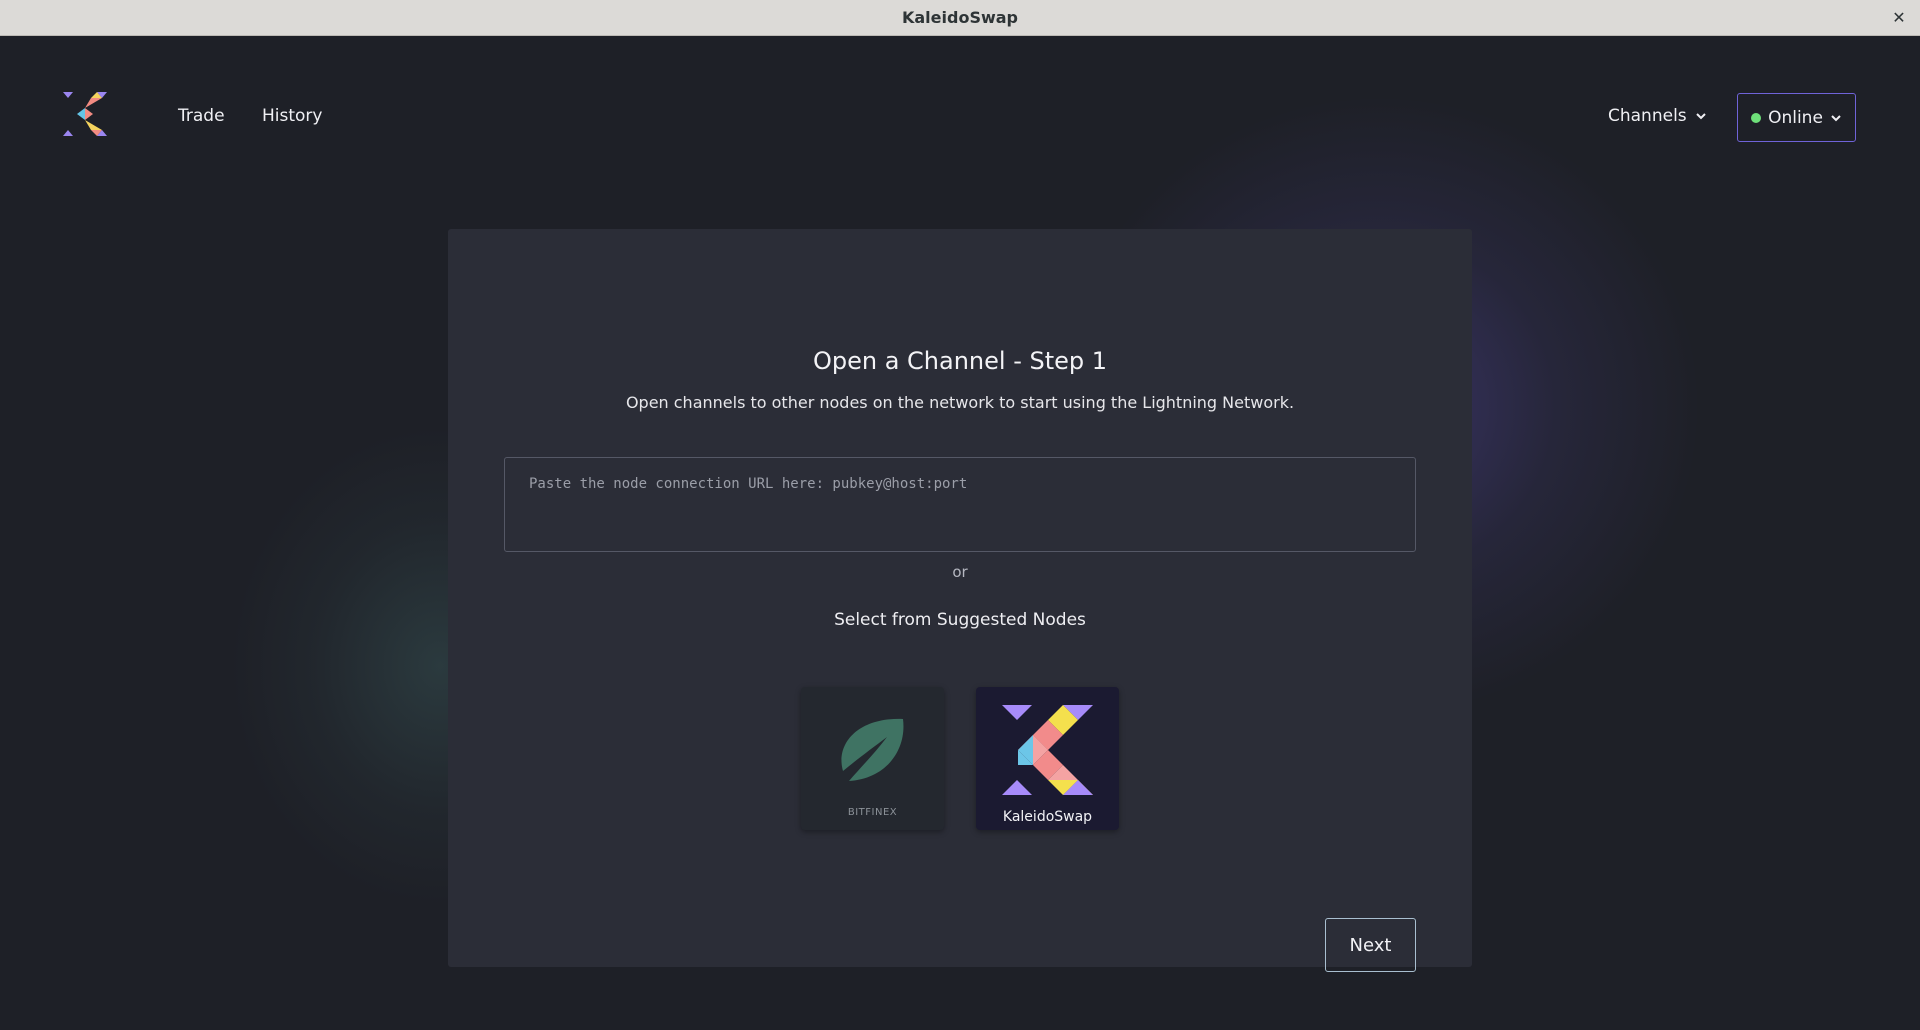 Image resolution: width=1920 pixels, height=1030 pixels. What do you see at coordinates (872, 758) in the screenshot?
I see `suggested-node-bitfinex: BITFINEX` at bounding box center [872, 758].